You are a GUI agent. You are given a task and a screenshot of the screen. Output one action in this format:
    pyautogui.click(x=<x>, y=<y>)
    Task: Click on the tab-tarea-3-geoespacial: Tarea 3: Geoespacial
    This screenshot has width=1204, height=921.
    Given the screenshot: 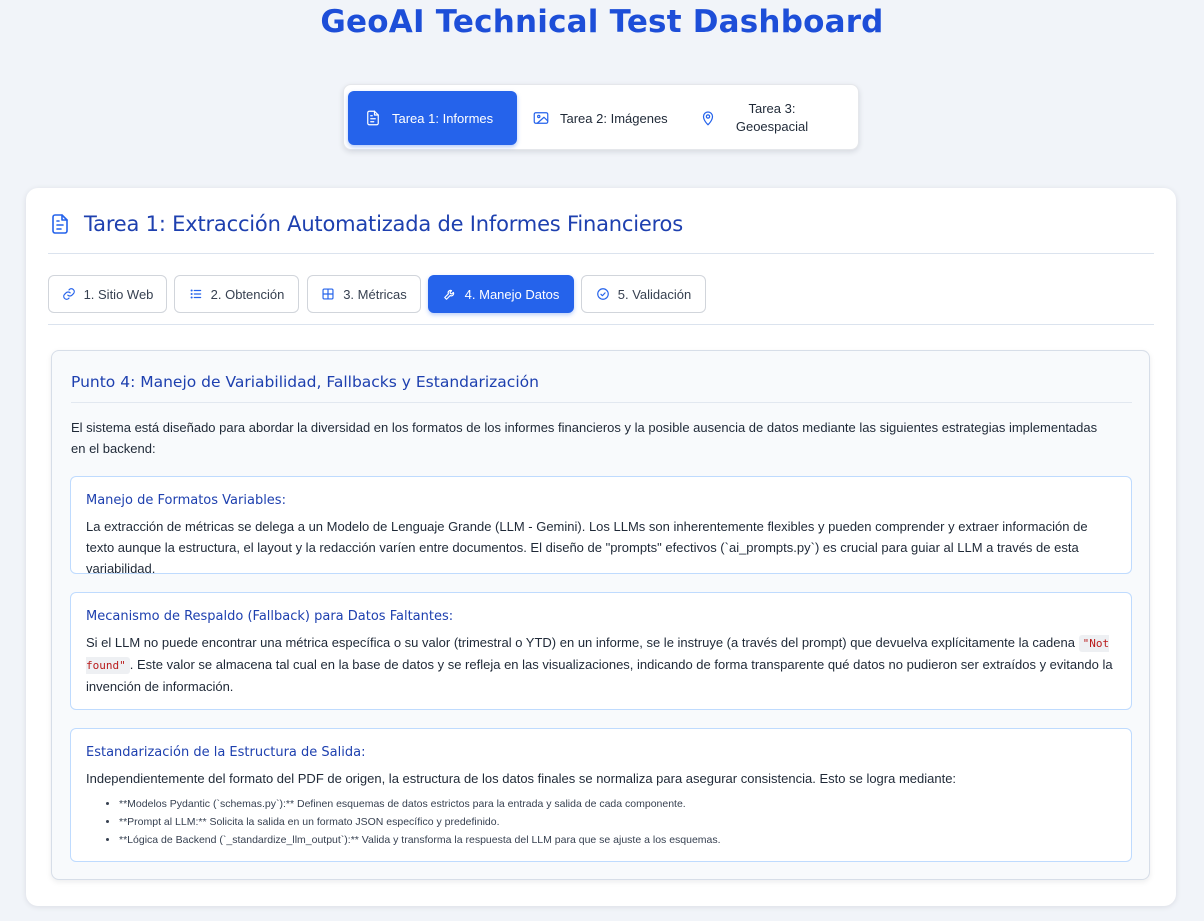 What is the action you would take?
    pyautogui.click(x=774, y=118)
    